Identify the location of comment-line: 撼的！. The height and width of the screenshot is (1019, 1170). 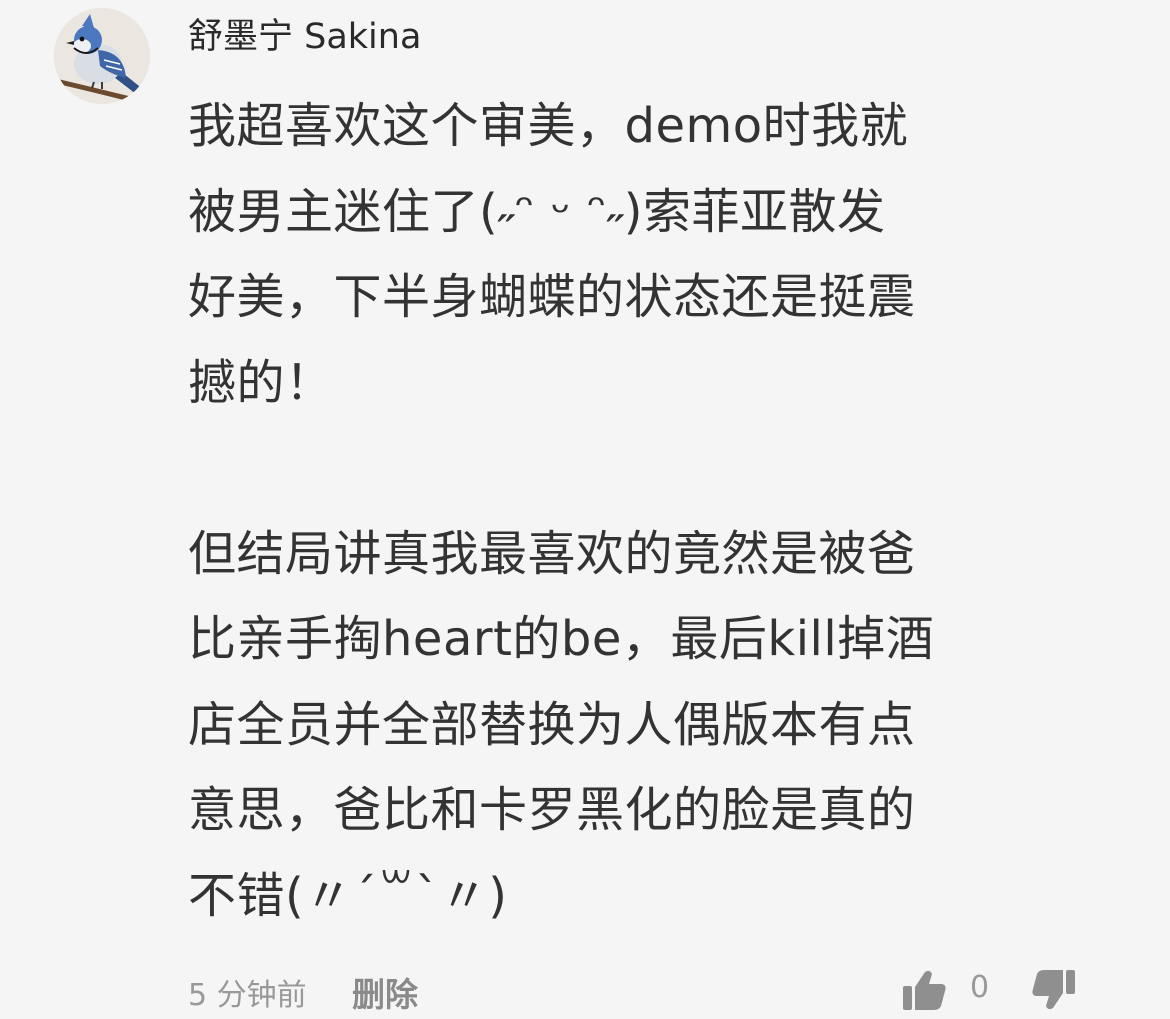
(261, 382).